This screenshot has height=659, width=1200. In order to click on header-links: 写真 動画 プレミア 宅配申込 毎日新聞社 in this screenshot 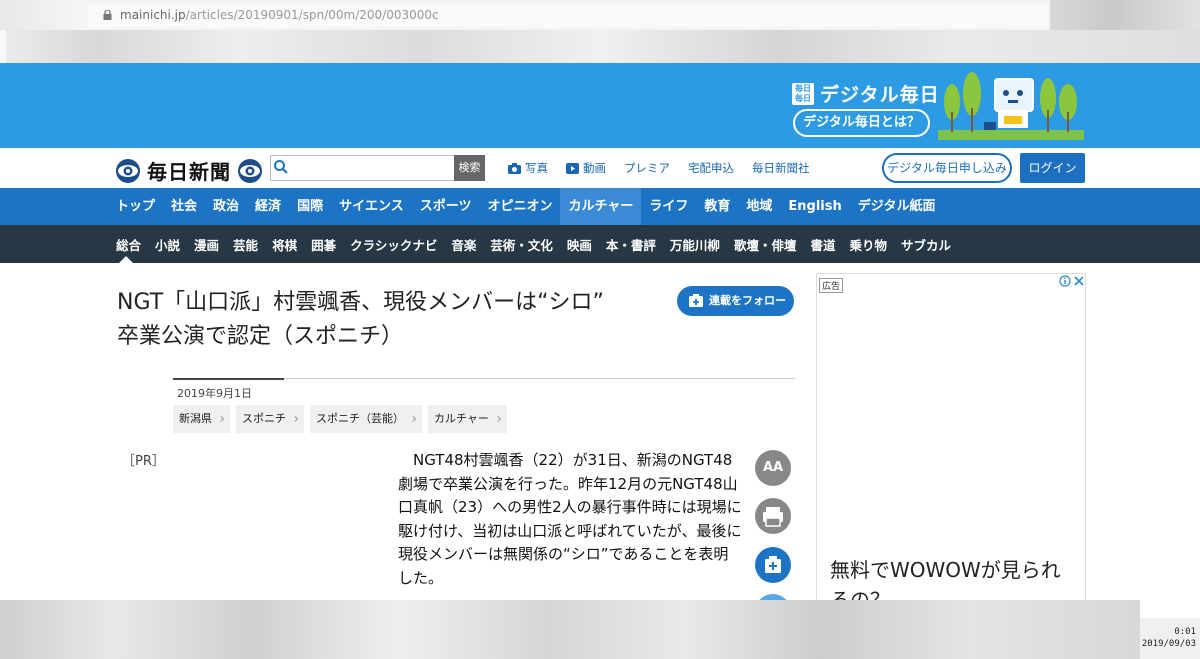, I will do `click(659, 168)`.